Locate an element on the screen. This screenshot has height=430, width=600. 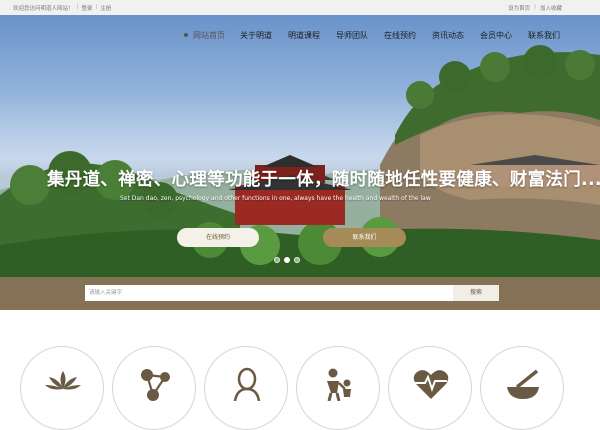
top-utility-bar: 欢迎您访问明道人网站！ | 登录 | 注册 设为首页 | 加入收藏 is located at coordinates (300, 7).